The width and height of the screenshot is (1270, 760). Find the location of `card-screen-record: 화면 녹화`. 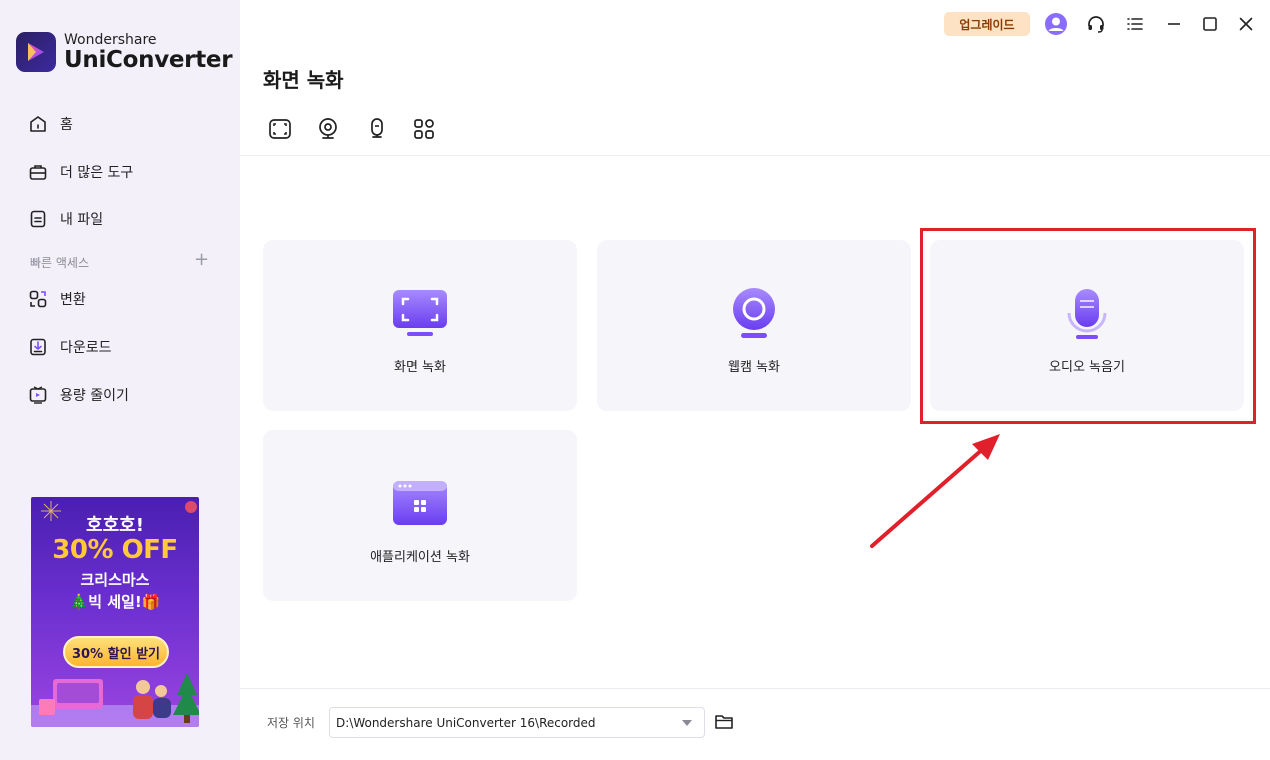

card-screen-record: 화면 녹화 is located at coordinates (420, 325).